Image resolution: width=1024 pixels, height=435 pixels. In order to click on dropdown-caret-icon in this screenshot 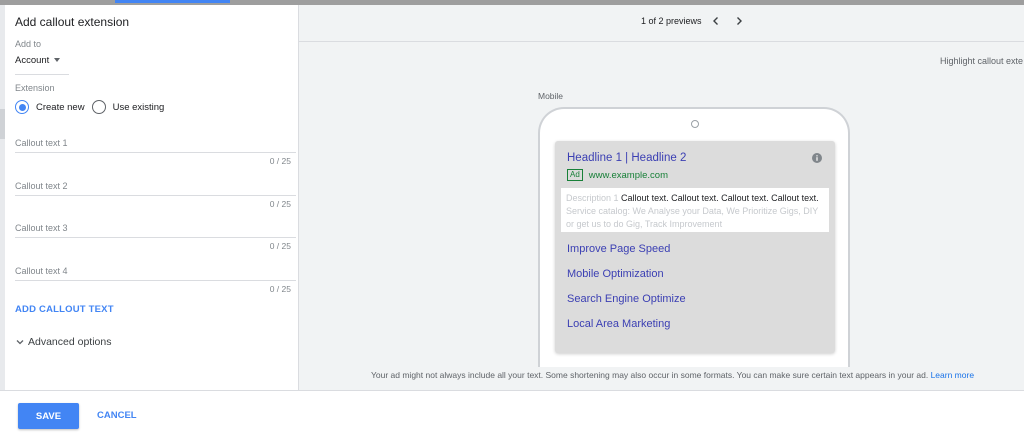, I will do `click(57, 60)`.